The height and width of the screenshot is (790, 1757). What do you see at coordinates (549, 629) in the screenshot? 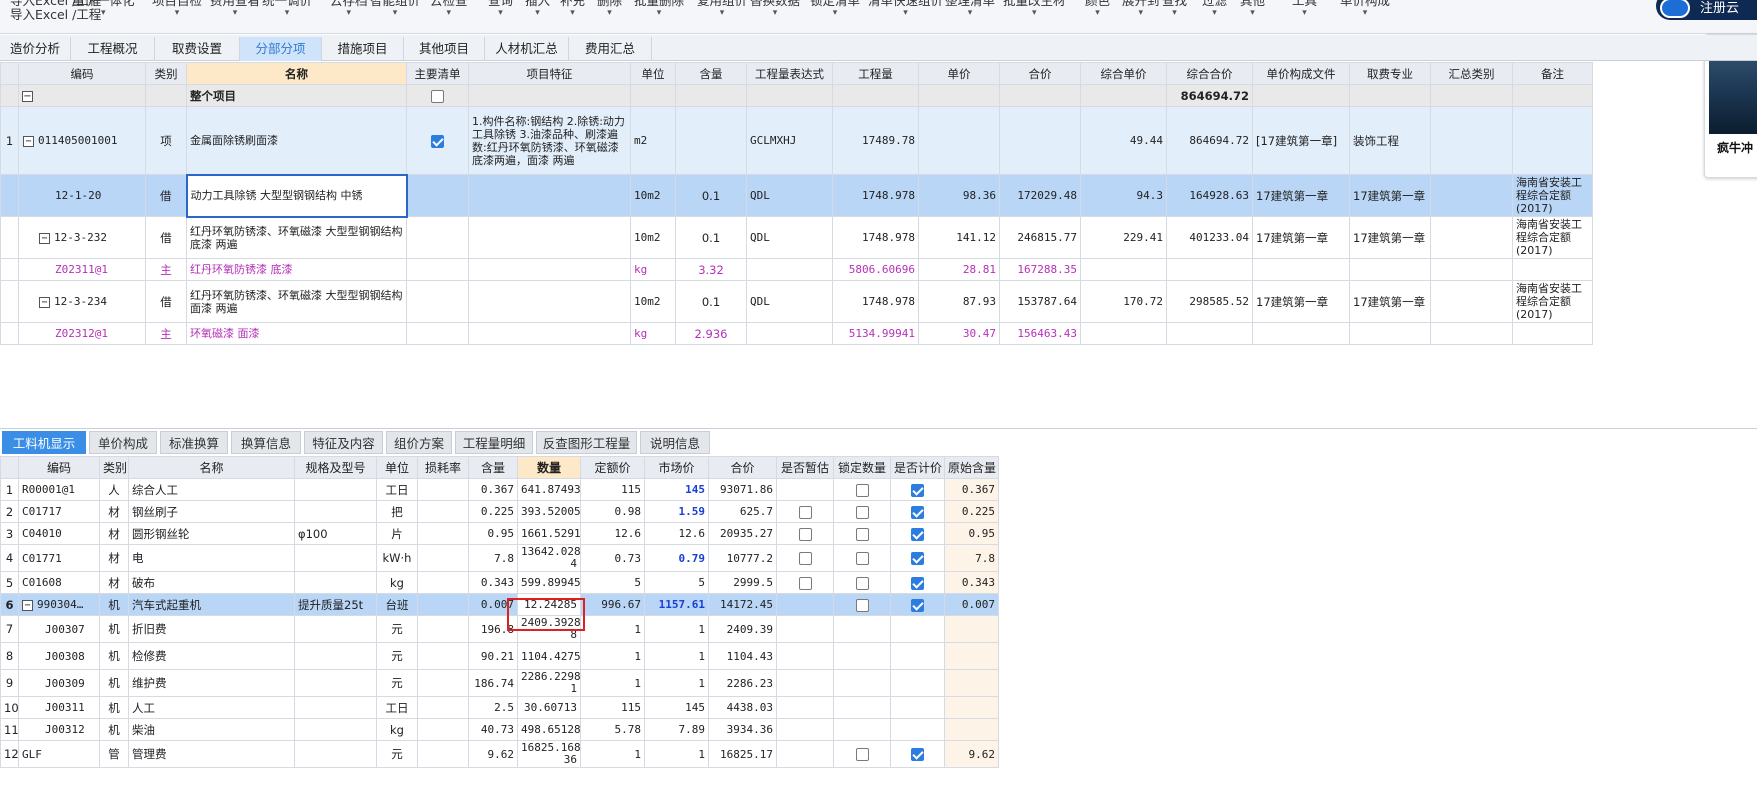
I see `resource-qty: 2409.3928 8` at bounding box center [549, 629].